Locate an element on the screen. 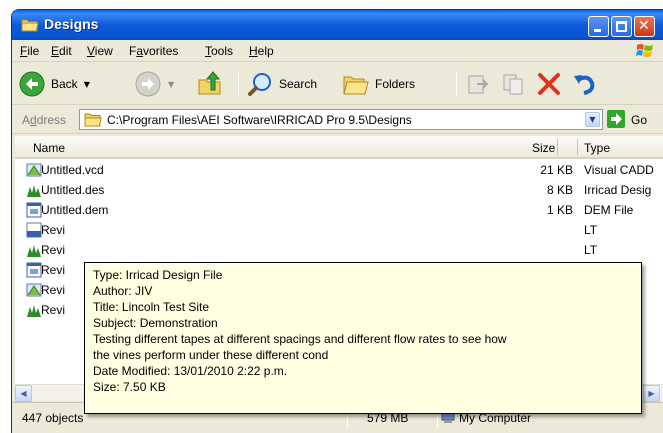  title-bar: Designs ✕ is located at coordinates (337, 25).